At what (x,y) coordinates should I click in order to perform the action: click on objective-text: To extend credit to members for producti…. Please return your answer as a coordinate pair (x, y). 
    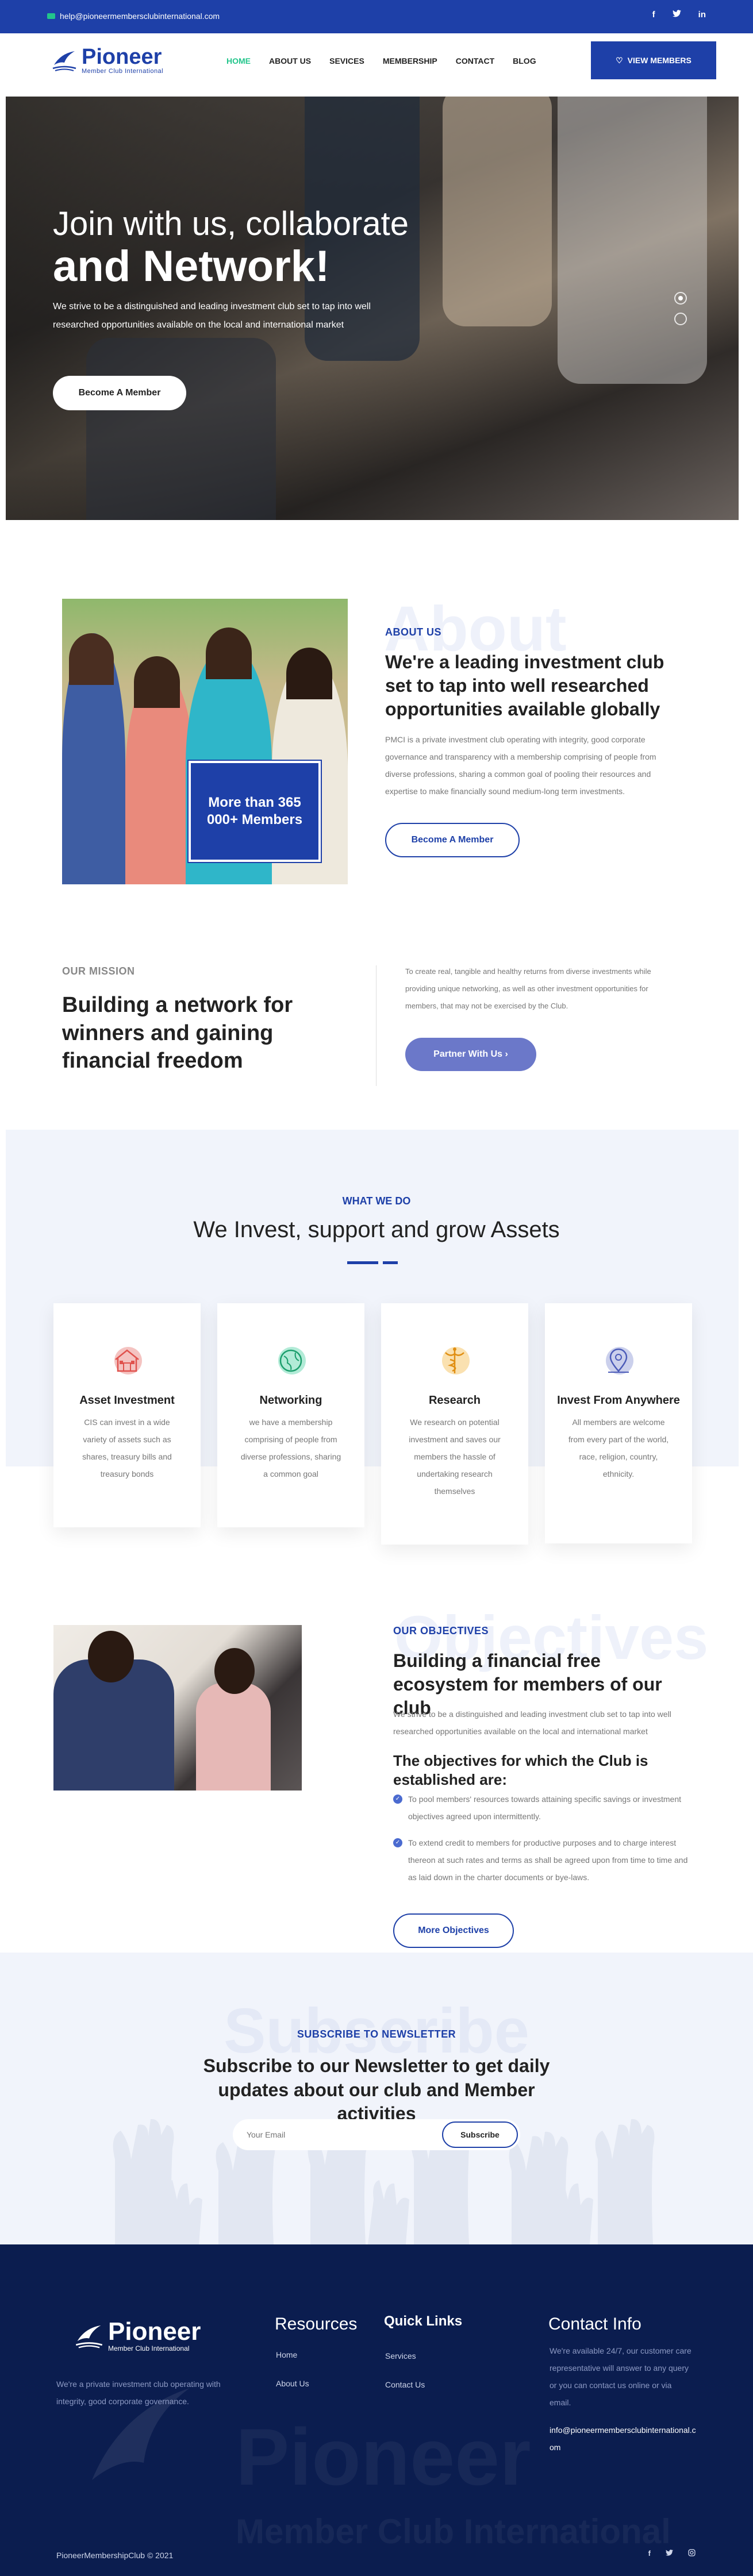
    Looking at the image, I should click on (548, 1860).